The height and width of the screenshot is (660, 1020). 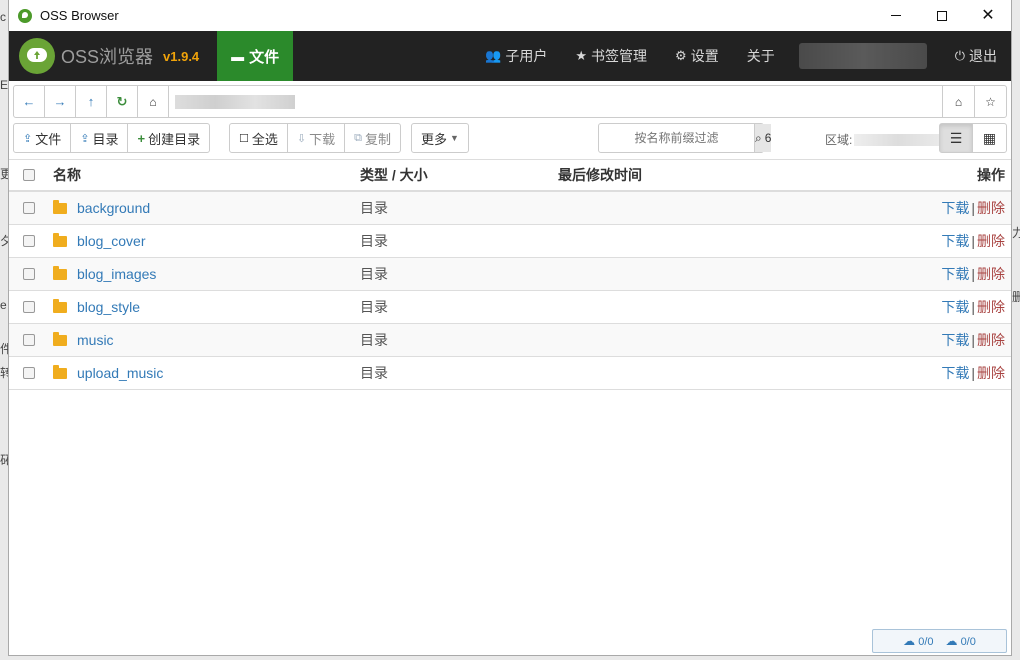 What do you see at coordinates (60, 101) in the screenshot?
I see `forward-button: →` at bounding box center [60, 101].